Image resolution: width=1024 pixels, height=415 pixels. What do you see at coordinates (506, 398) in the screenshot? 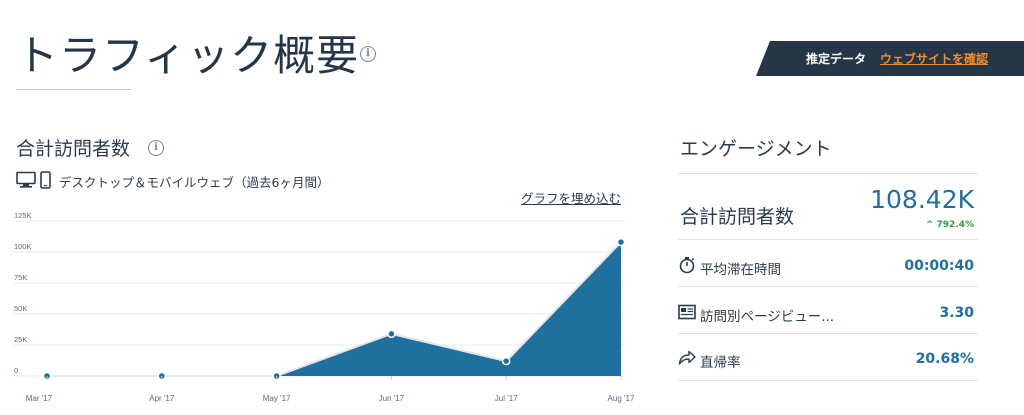
I see `x-tick-label: Jul '17` at bounding box center [506, 398].